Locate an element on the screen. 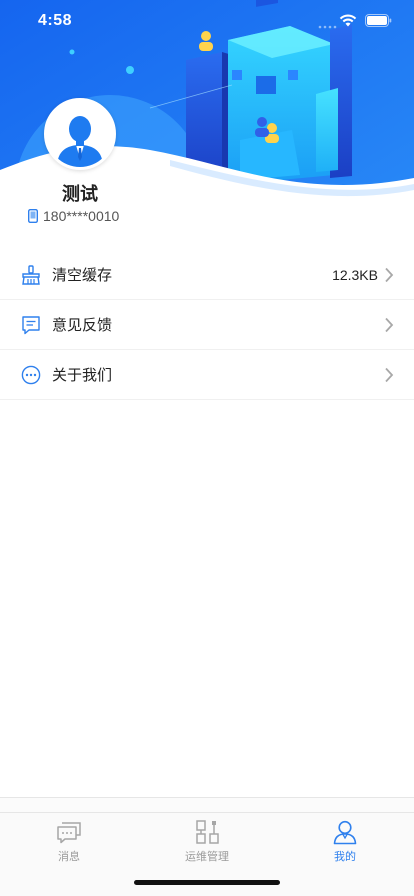  tab-messages: 消息 is located at coordinates (69, 854).